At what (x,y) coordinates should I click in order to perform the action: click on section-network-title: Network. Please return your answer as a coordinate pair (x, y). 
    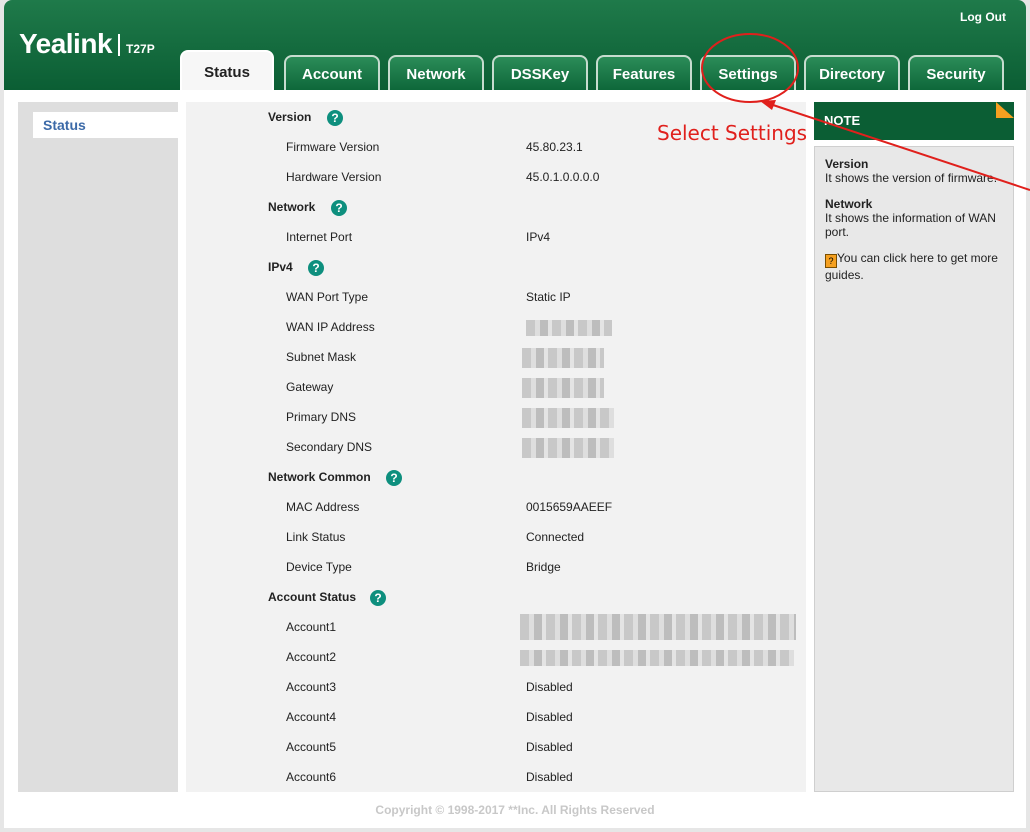
    Looking at the image, I should click on (292, 207).